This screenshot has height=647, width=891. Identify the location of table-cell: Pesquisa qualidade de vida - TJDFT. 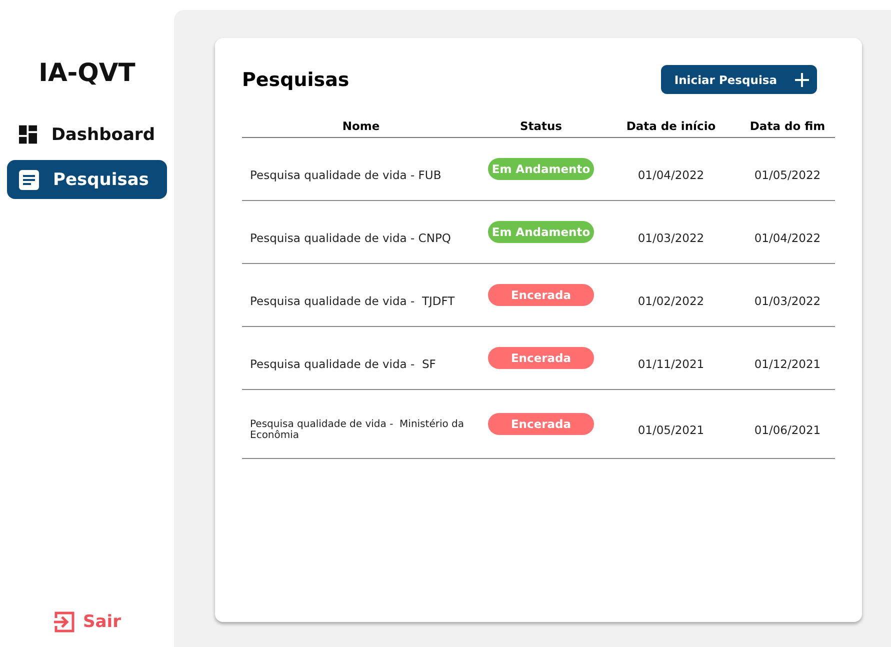
(361, 295).